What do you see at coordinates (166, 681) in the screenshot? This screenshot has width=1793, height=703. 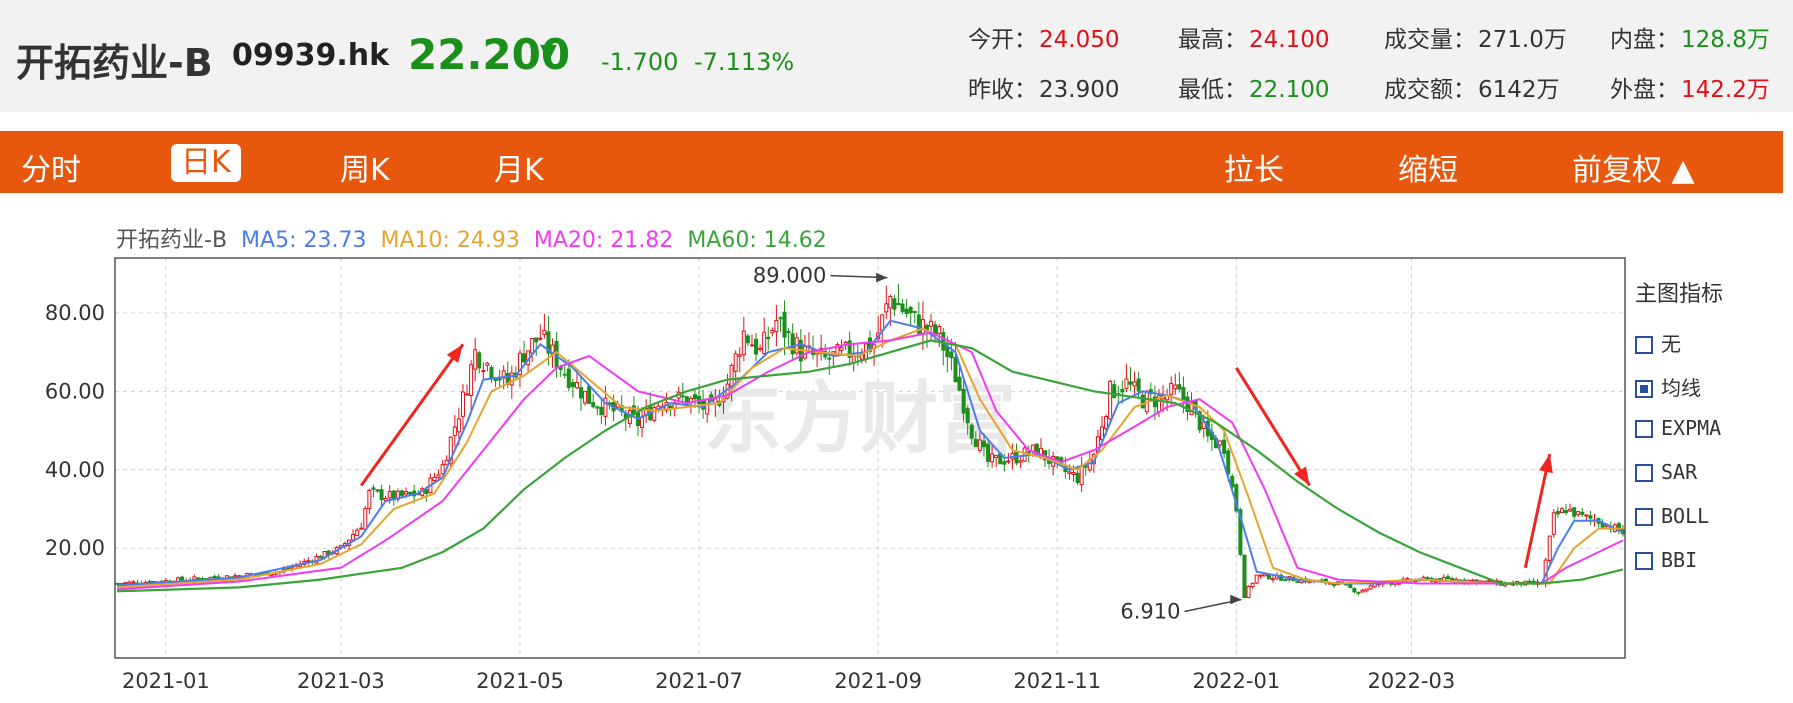 I see `x-tick-label: 2021-01` at bounding box center [166, 681].